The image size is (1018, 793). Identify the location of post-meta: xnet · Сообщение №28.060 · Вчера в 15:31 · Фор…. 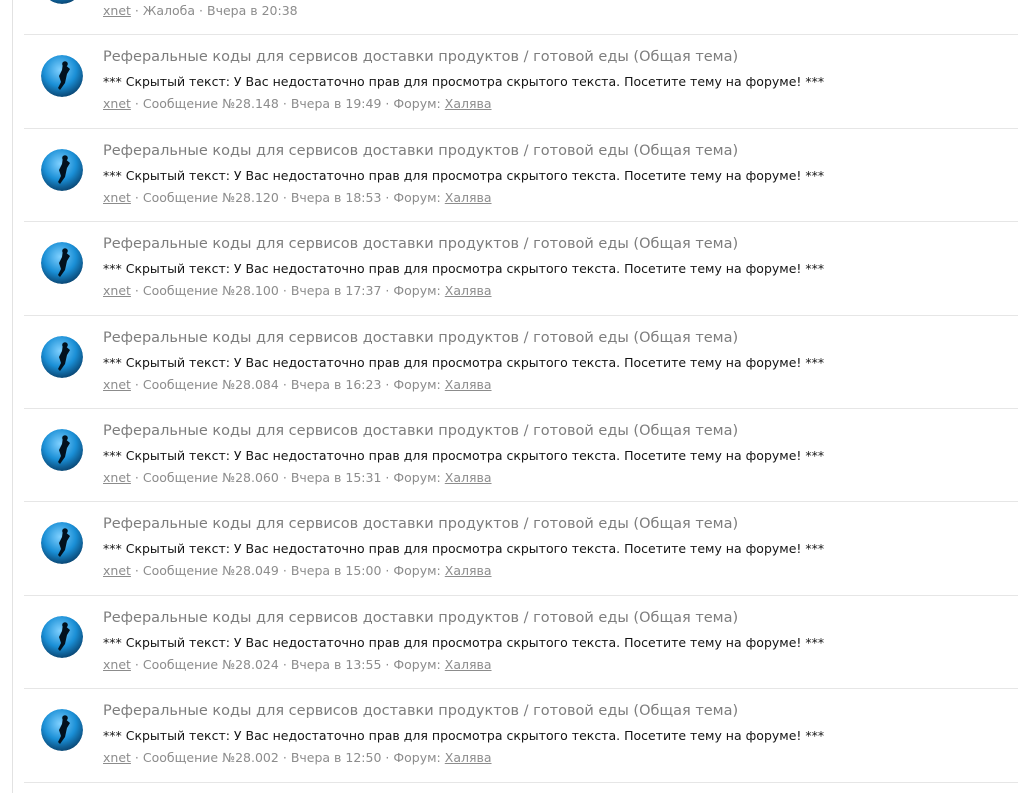
(297, 477).